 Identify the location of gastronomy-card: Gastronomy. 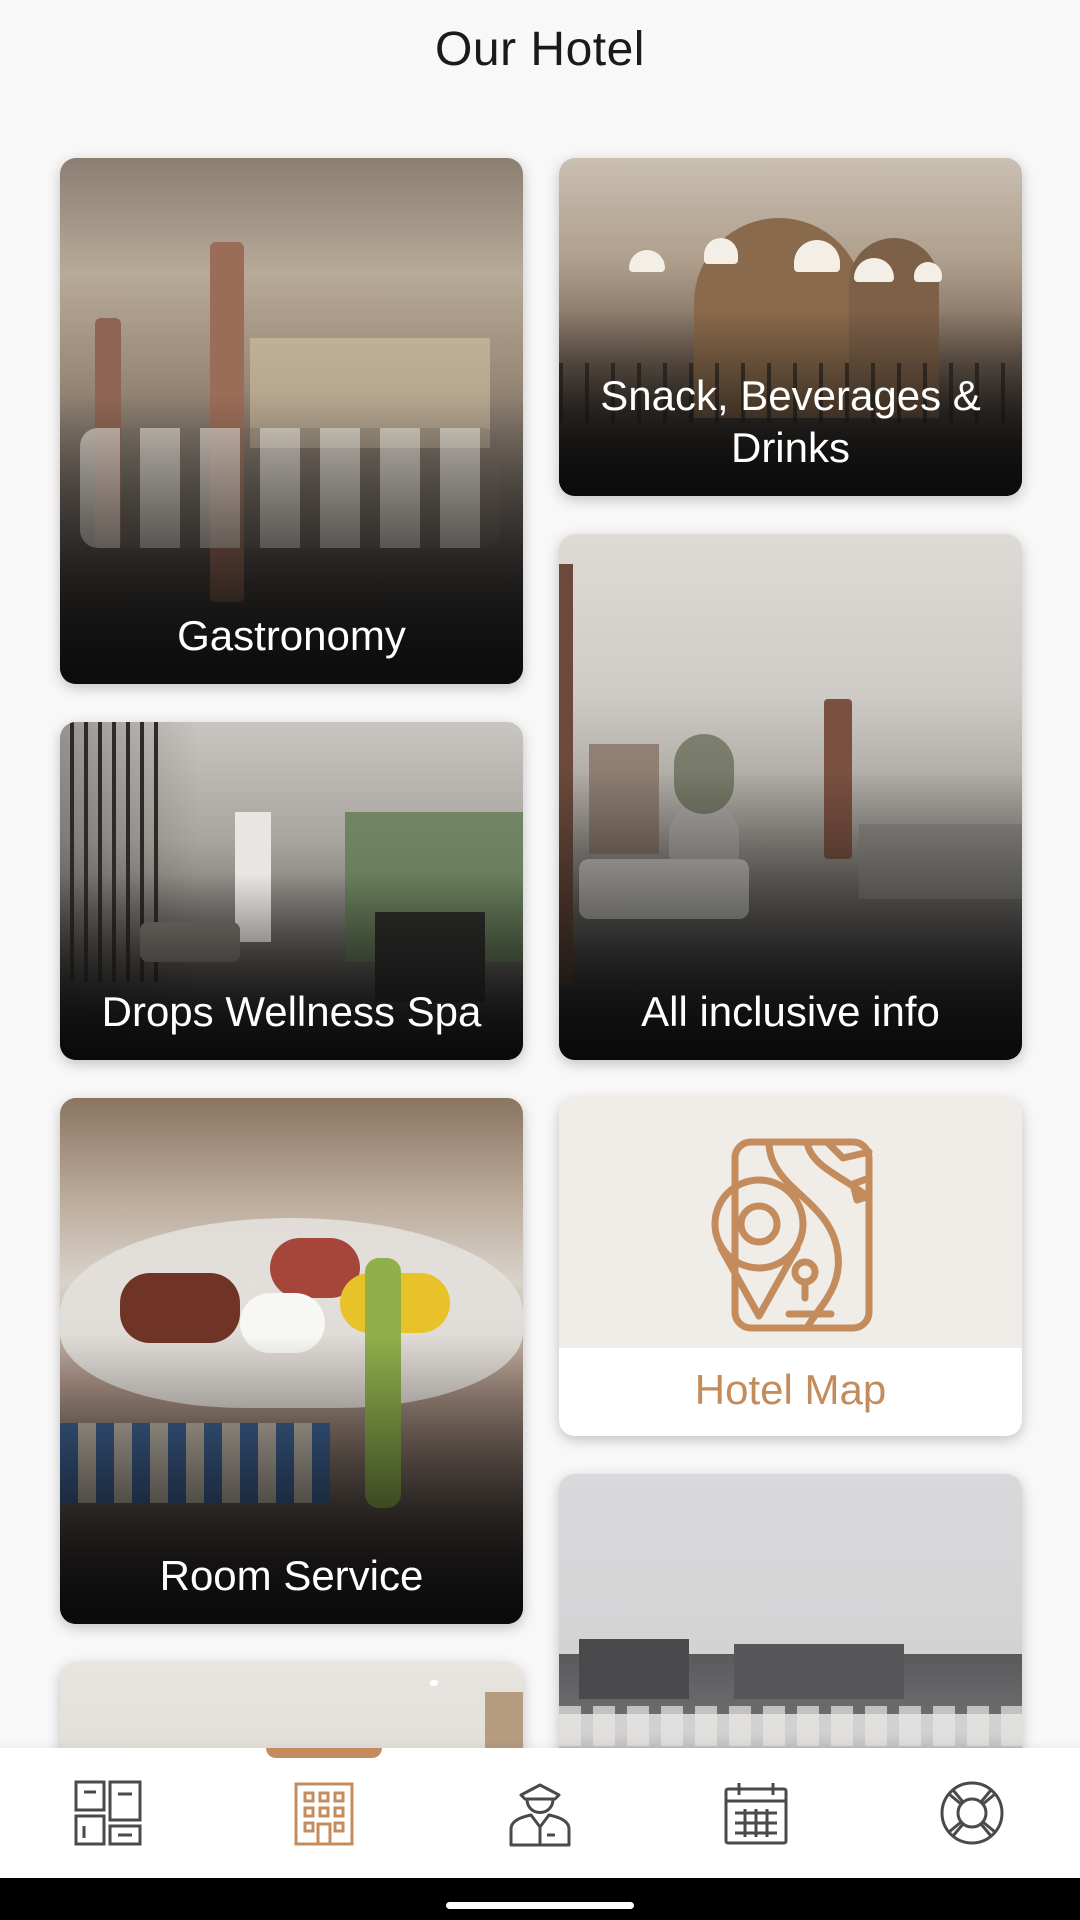
(291, 421).